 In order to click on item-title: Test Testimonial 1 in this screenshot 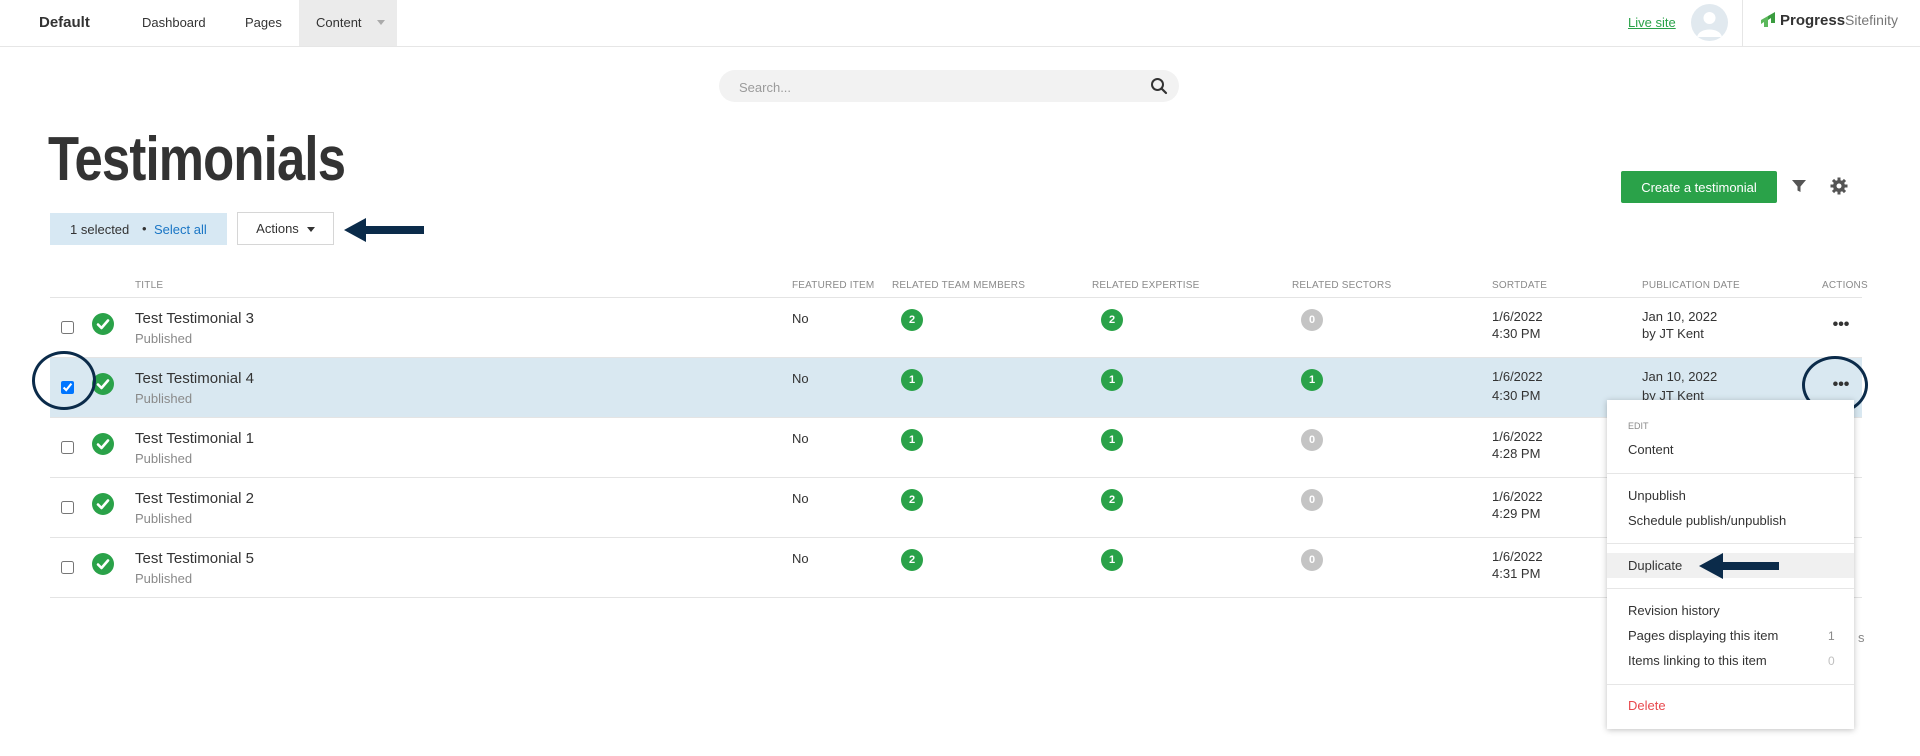, I will do `click(194, 438)`.